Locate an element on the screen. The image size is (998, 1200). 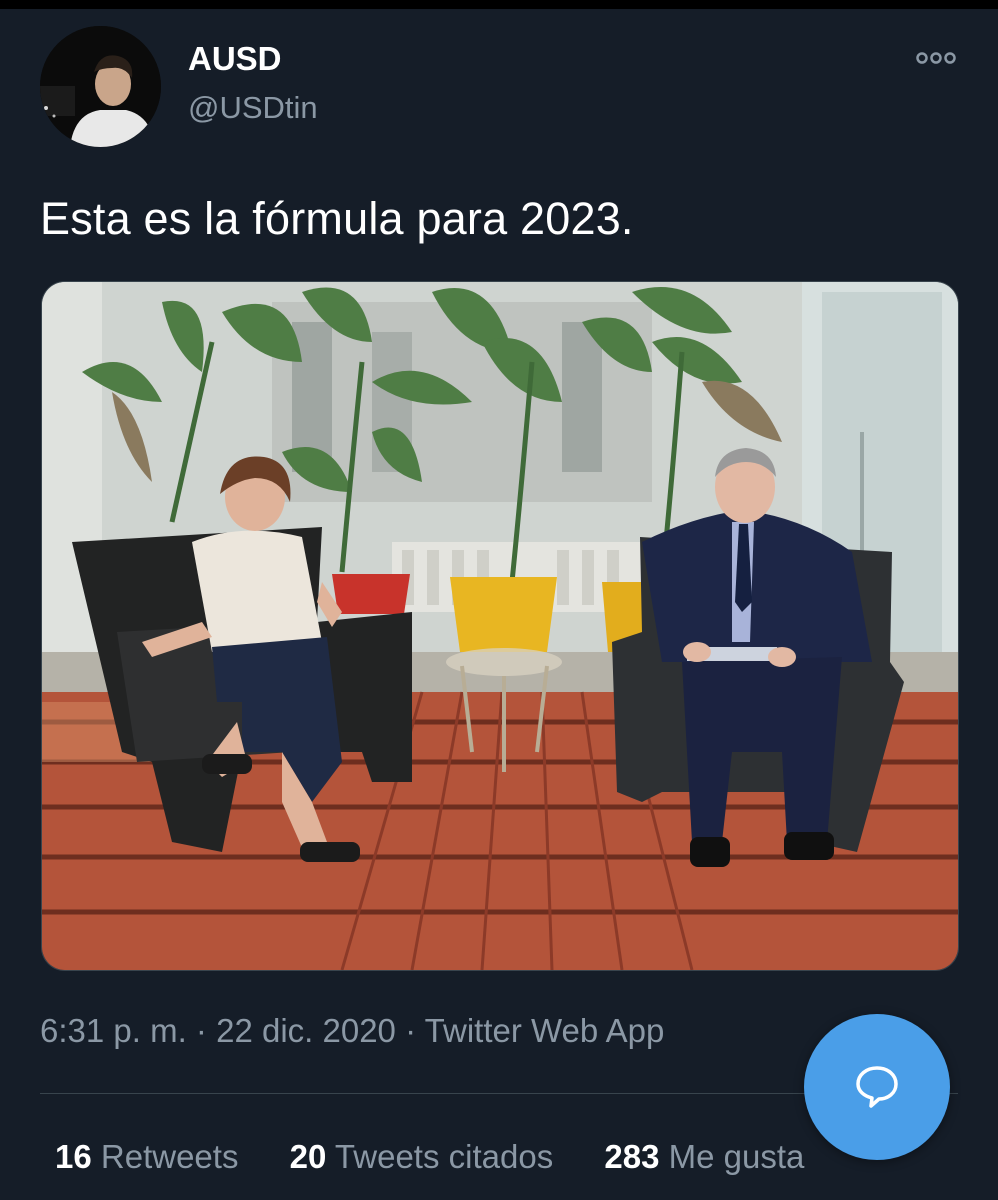
retweets-label: Retweets is located at coordinates (169, 1156).